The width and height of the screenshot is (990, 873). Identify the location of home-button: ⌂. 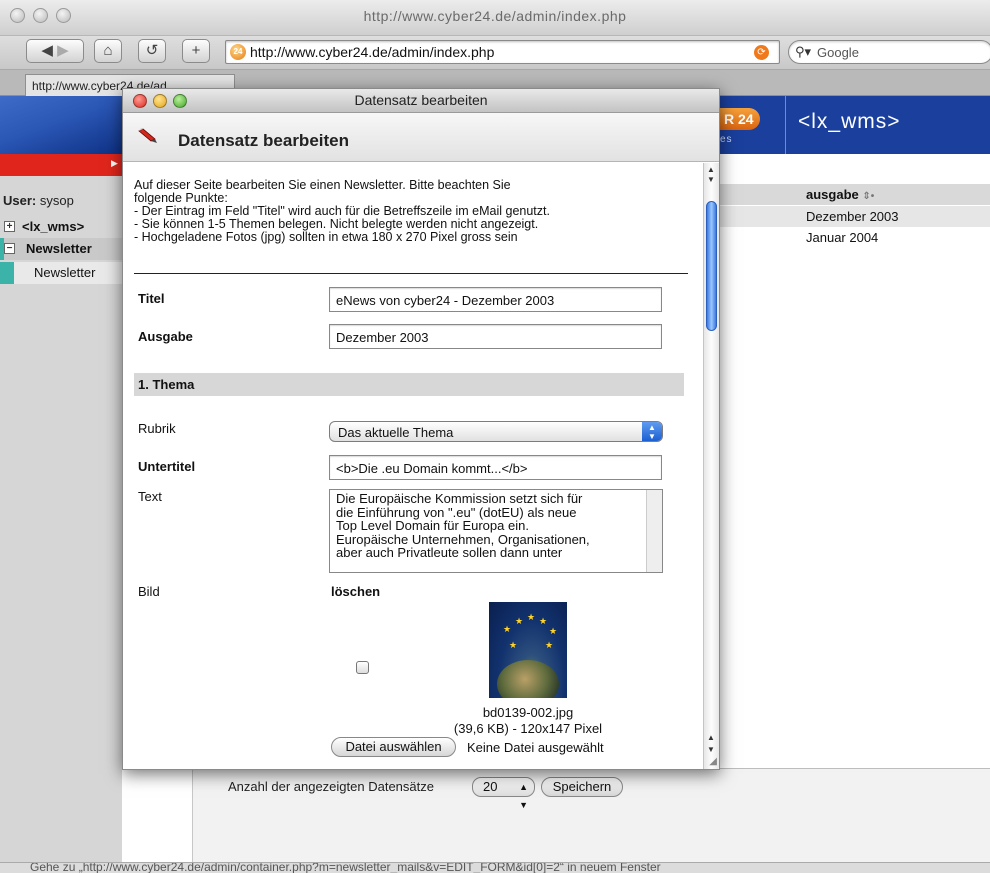
(108, 51).